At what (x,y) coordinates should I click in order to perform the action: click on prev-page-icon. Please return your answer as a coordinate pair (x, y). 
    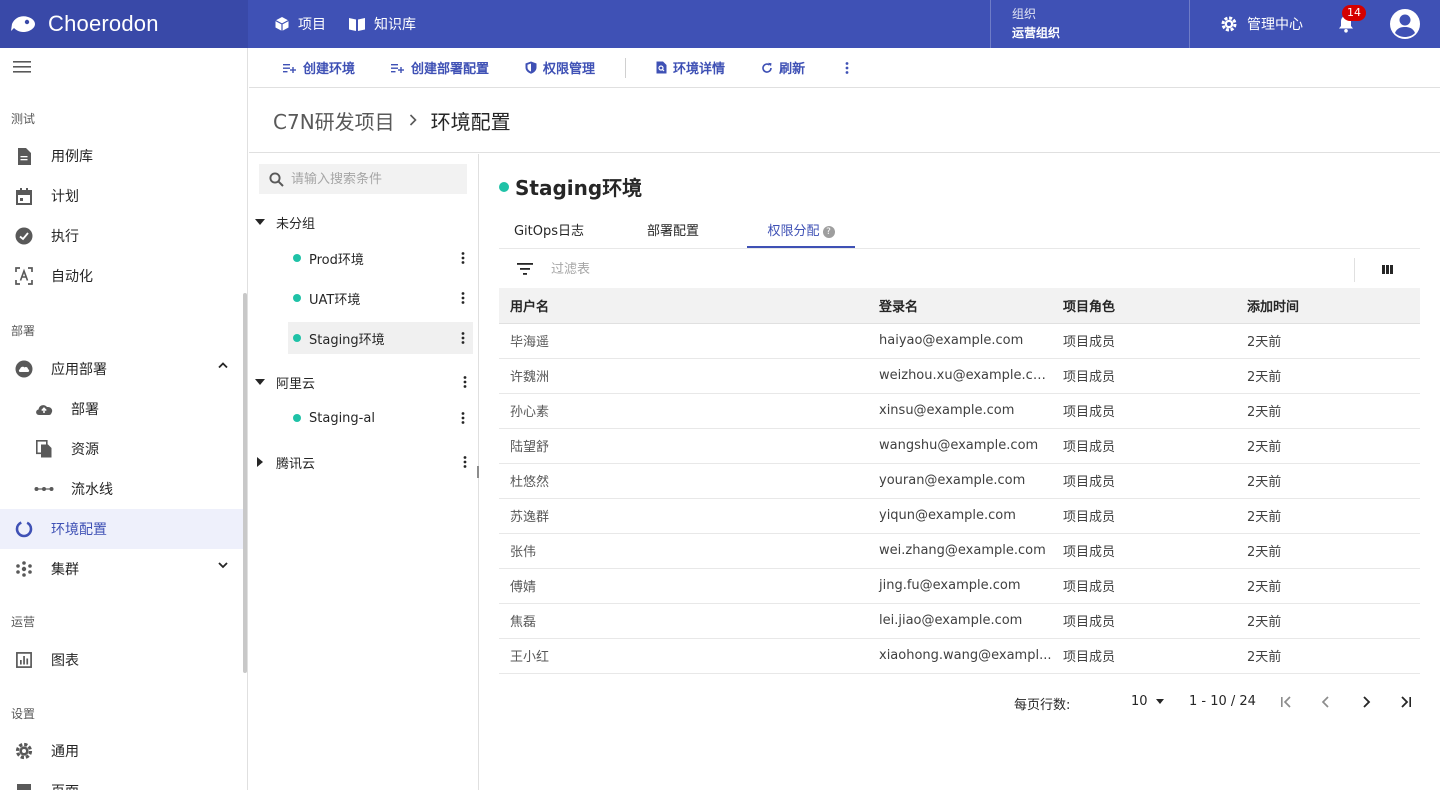
    Looking at the image, I should click on (1326, 702).